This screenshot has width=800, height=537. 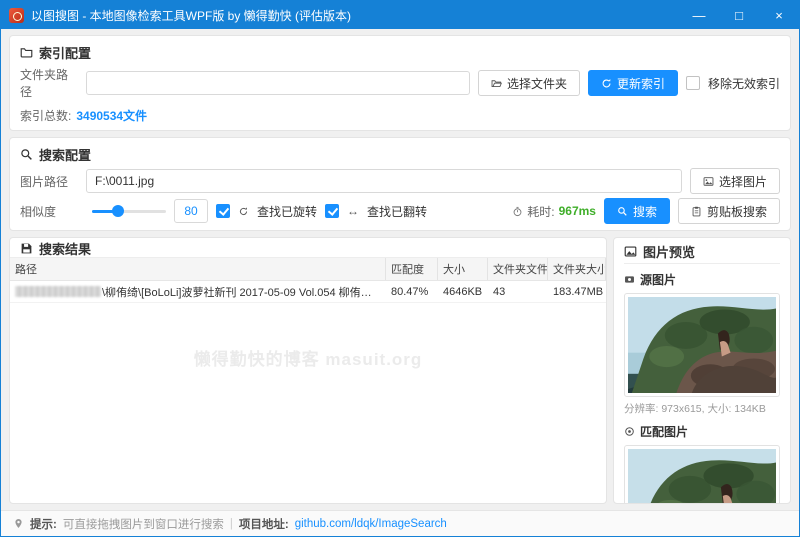 I want to click on flip-icon: ↔, so click(x=353, y=211).